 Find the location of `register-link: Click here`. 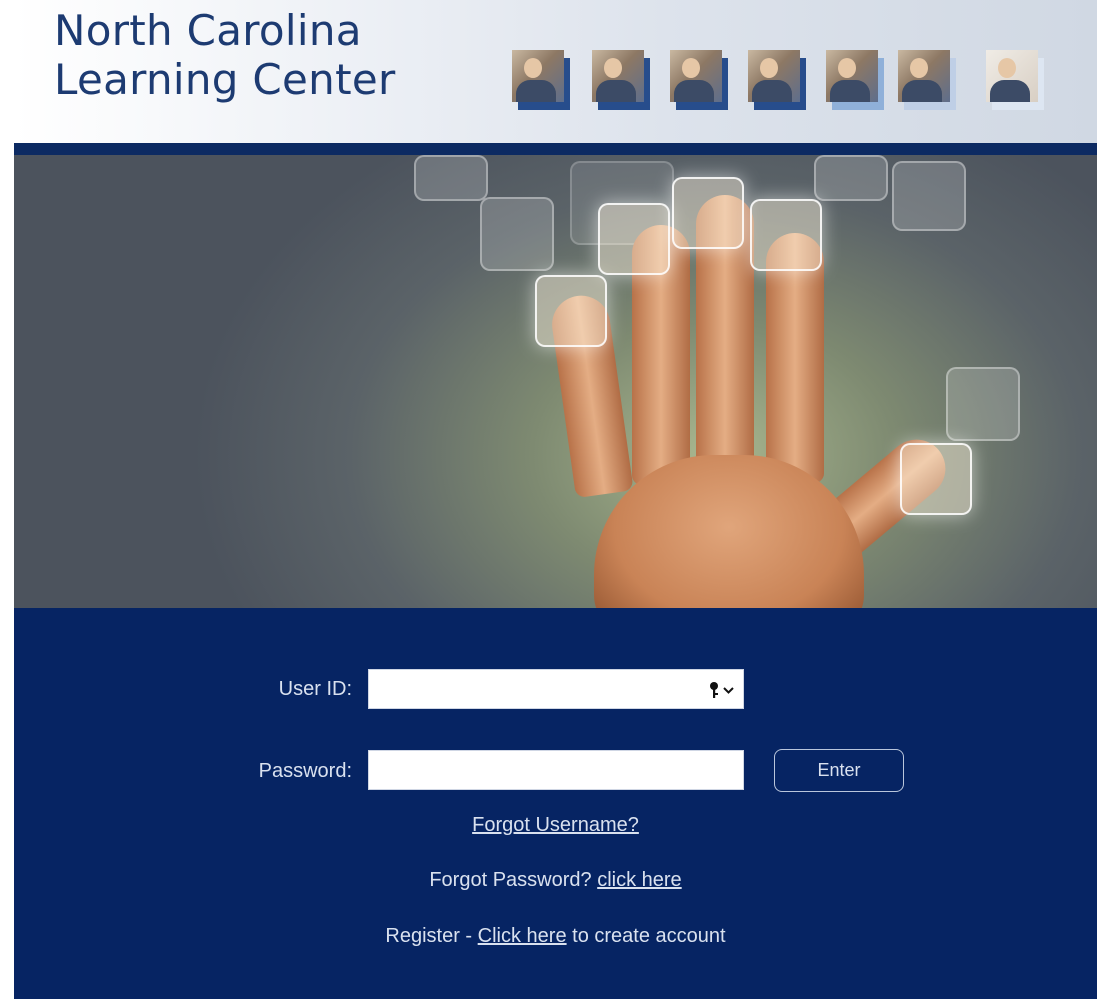

register-link: Click here is located at coordinates (522, 936).